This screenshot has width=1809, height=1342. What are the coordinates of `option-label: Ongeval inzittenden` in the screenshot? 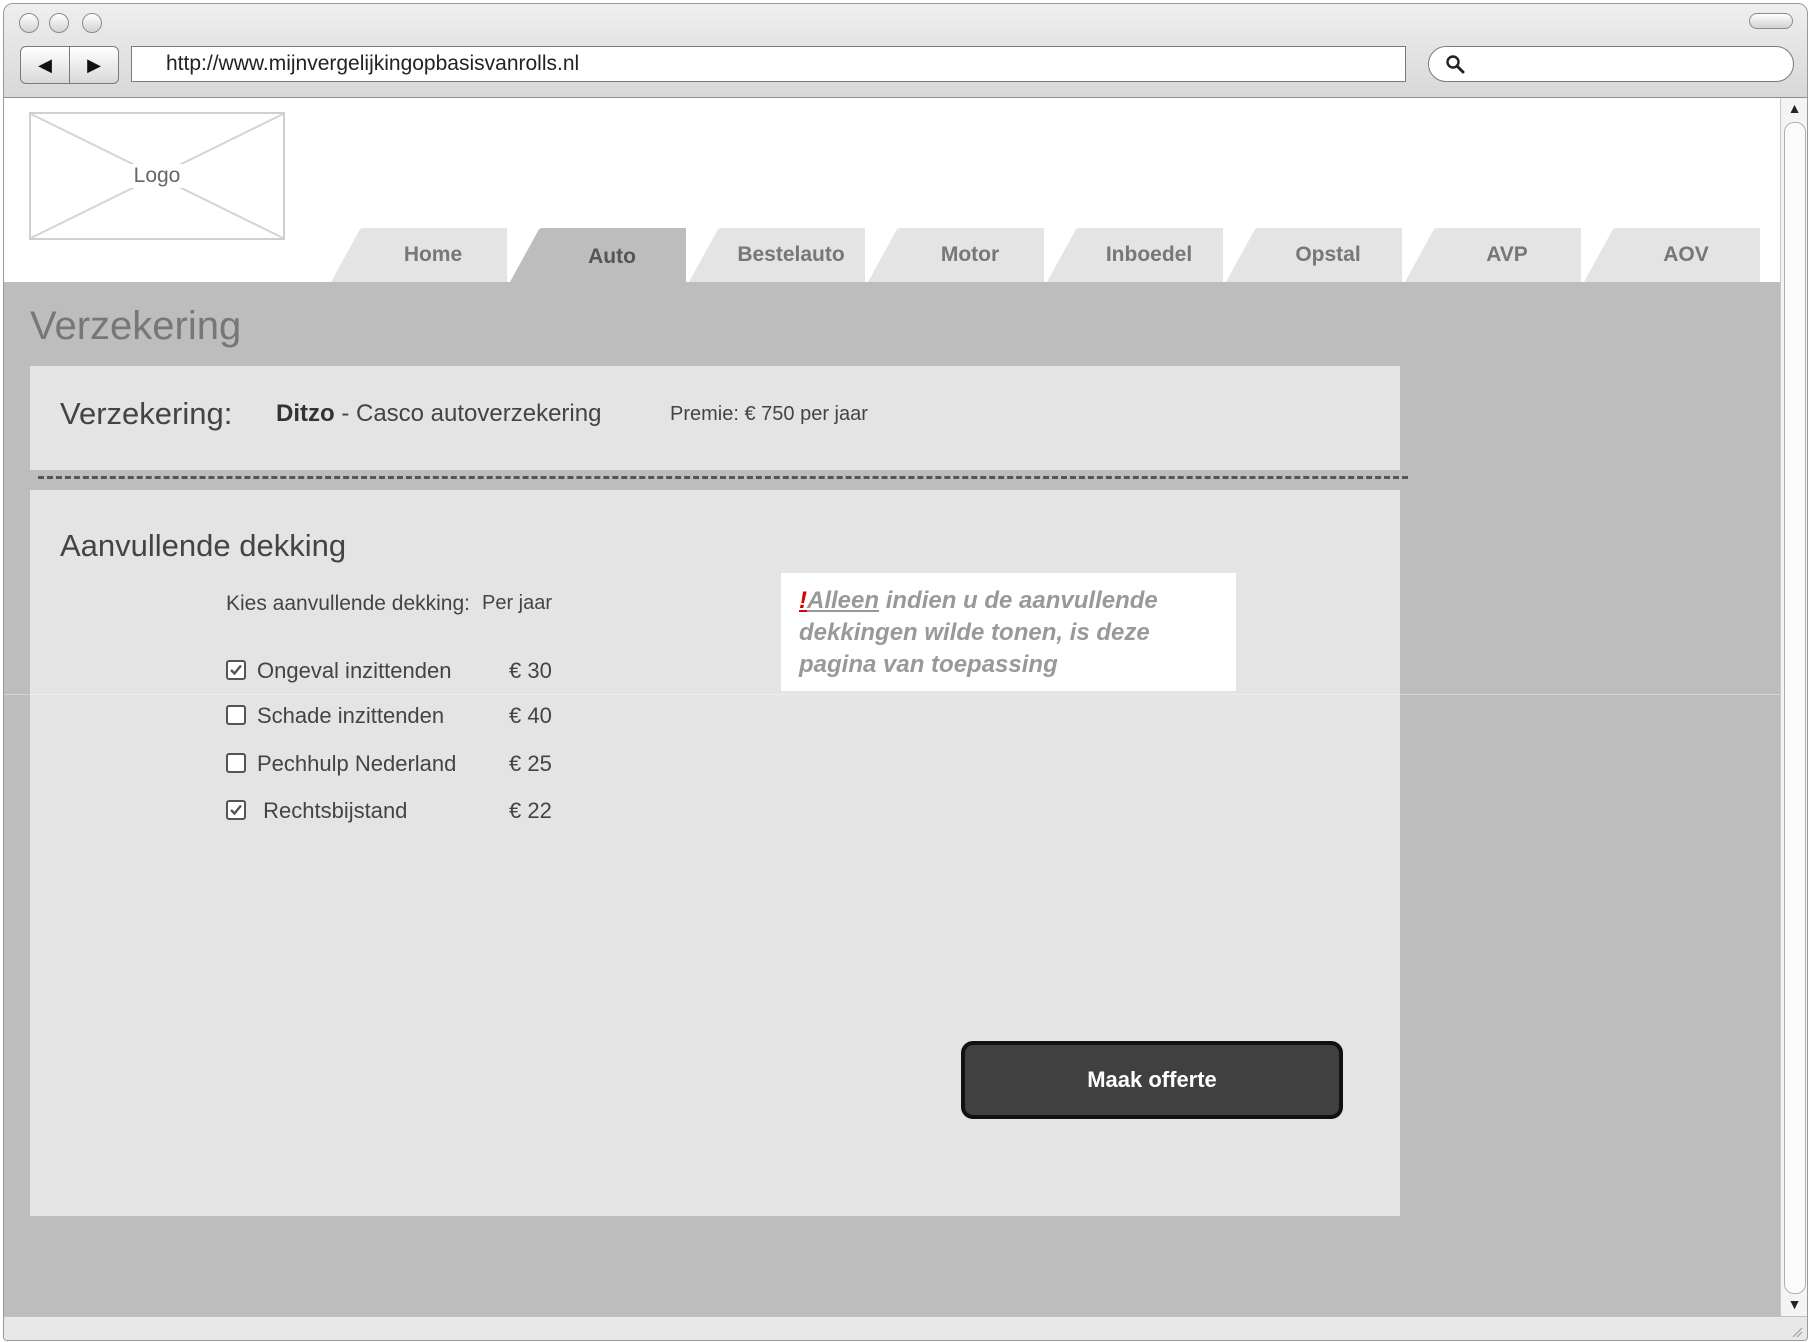 It's located at (354, 670).